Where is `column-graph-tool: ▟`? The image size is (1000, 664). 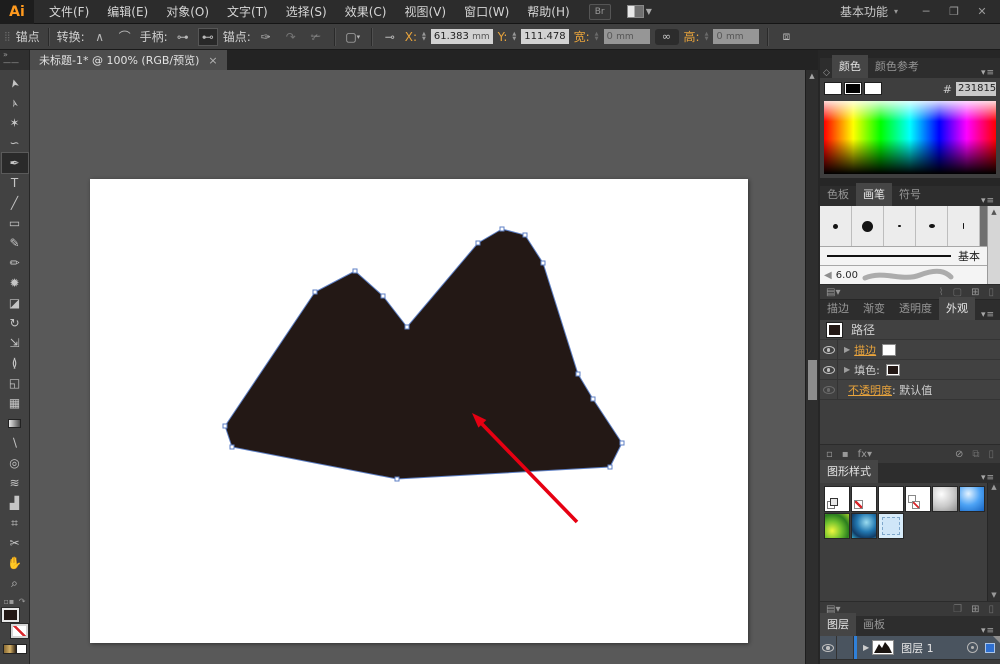 column-graph-tool: ▟ is located at coordinates (15, 503).